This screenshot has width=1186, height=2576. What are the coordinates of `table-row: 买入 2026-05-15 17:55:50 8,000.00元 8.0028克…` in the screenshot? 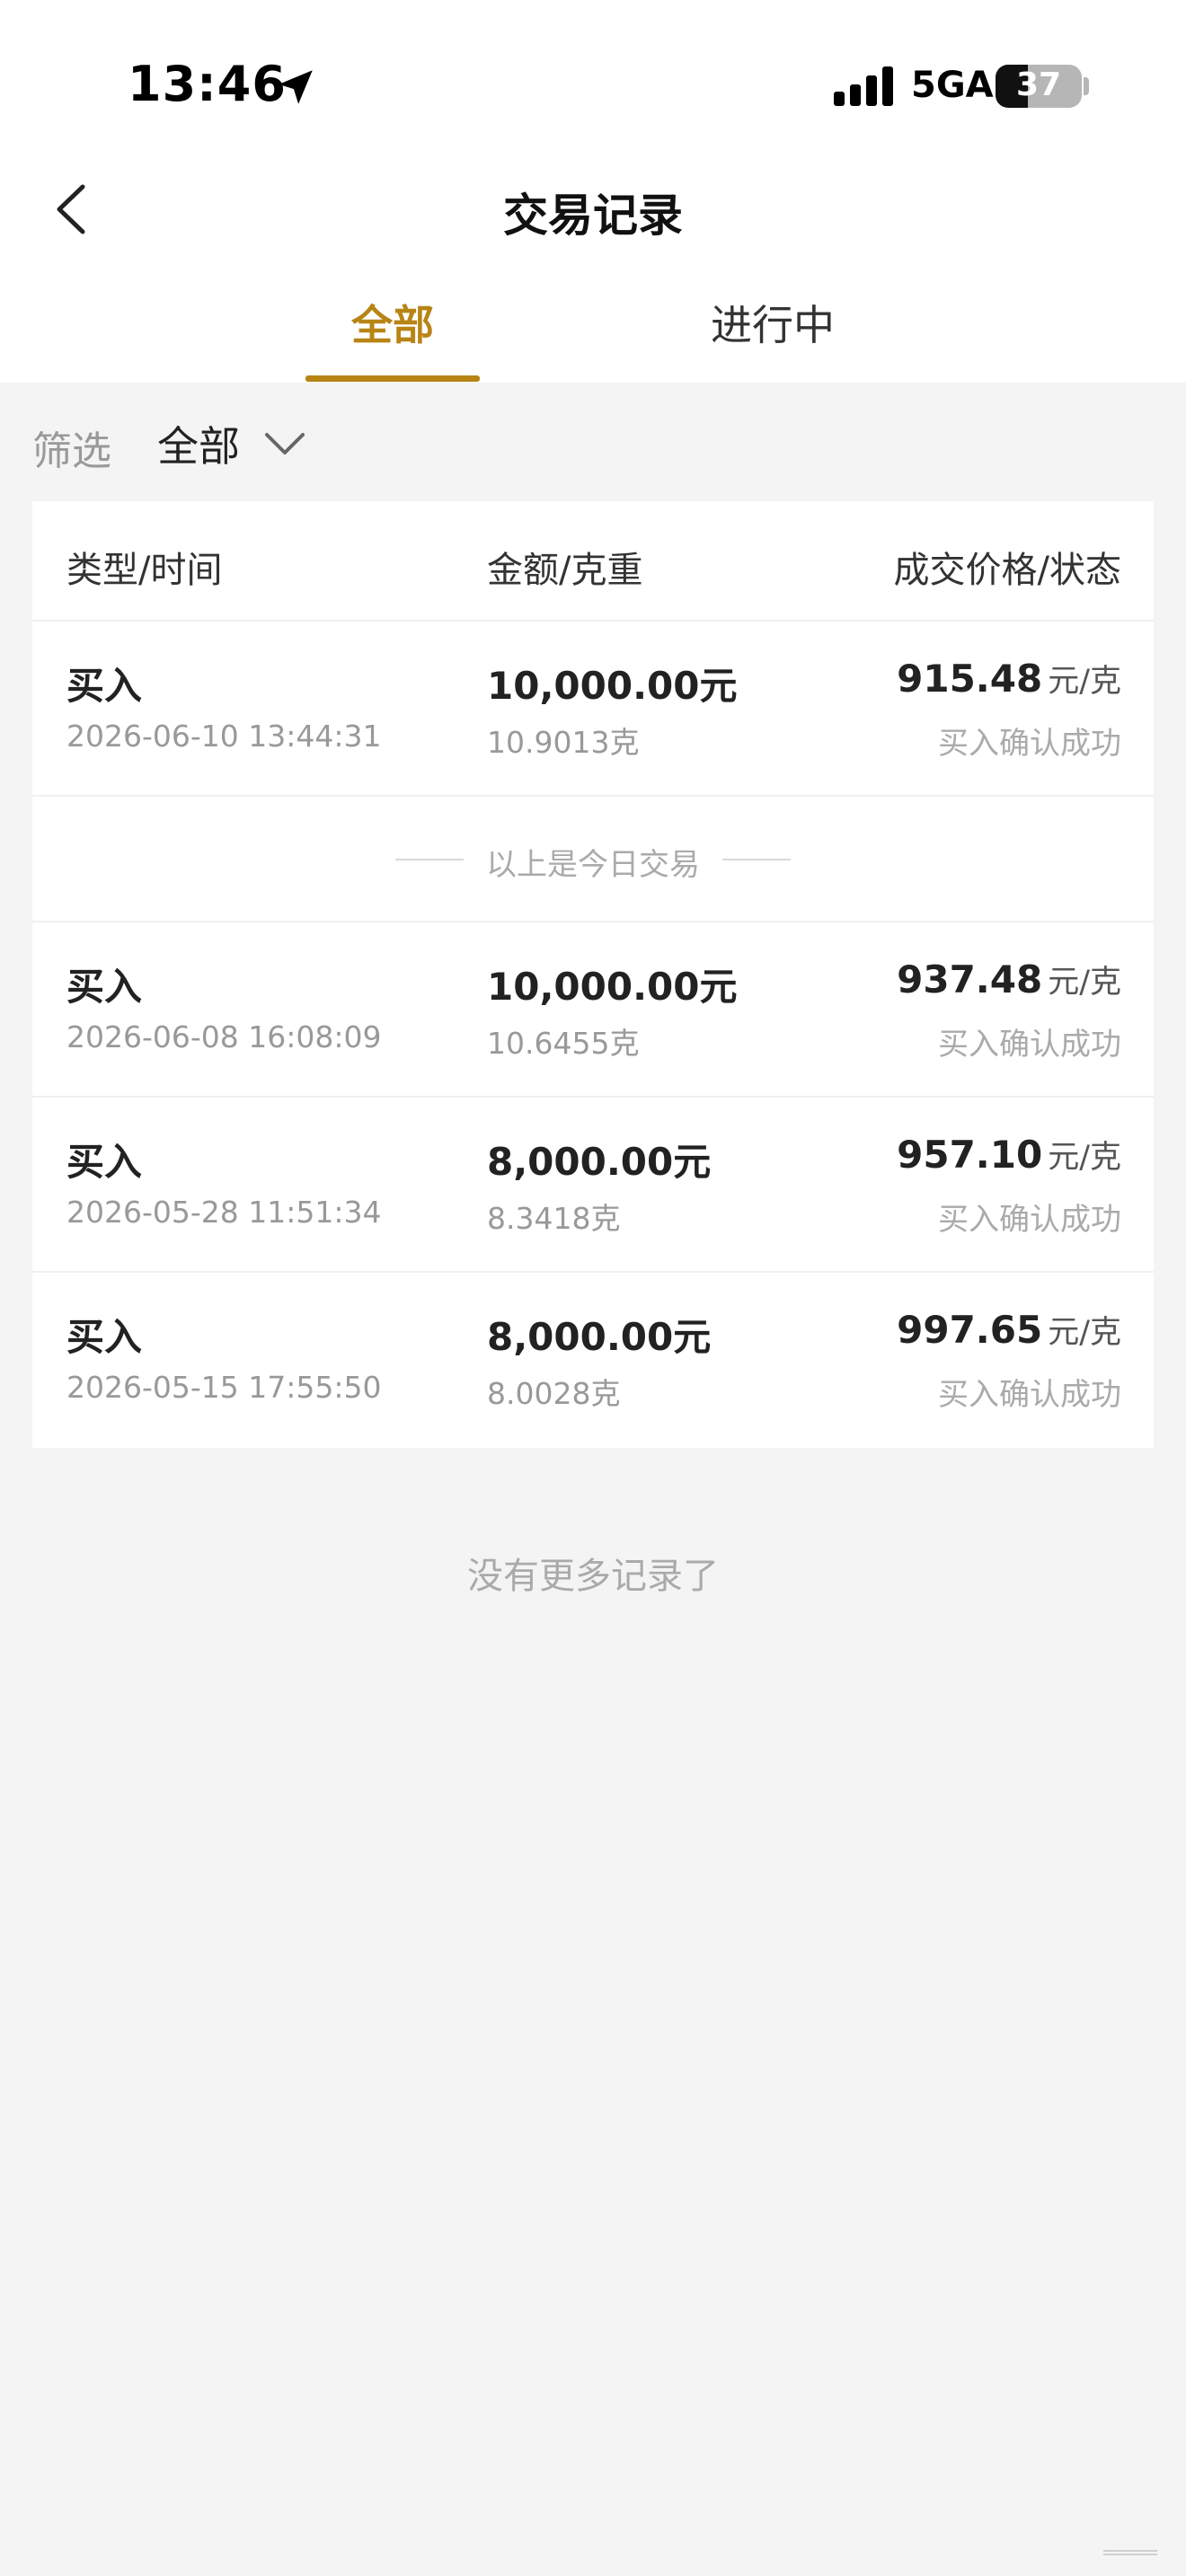 It's located at (593, 1360).